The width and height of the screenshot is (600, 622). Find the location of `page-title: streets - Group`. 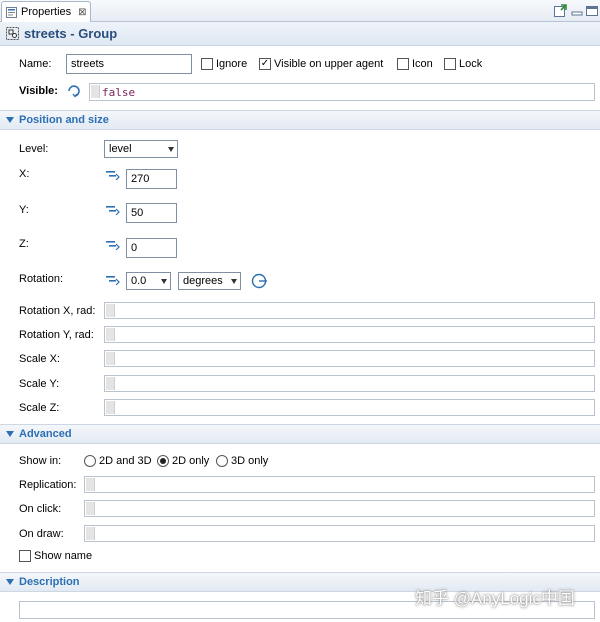

page-title: streets - Group is located at coordinates (71, 33).